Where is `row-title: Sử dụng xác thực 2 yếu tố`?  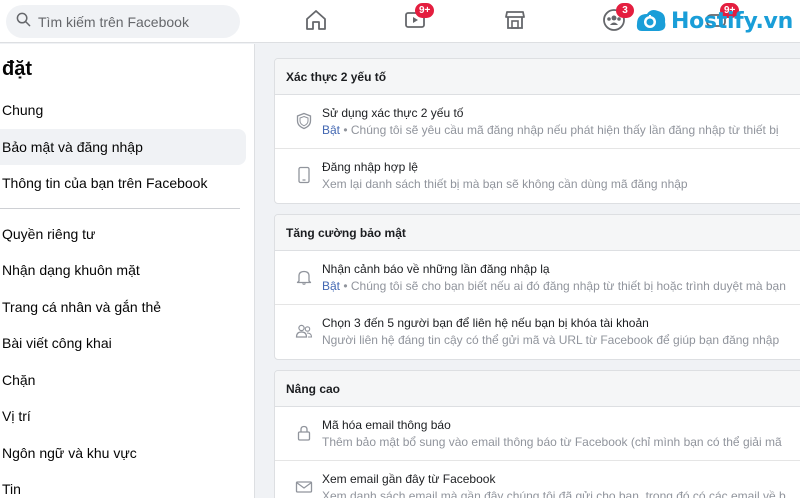 row-title: Sử dụng xác thực 2 yếu tố is located at coordinates (393, 113).